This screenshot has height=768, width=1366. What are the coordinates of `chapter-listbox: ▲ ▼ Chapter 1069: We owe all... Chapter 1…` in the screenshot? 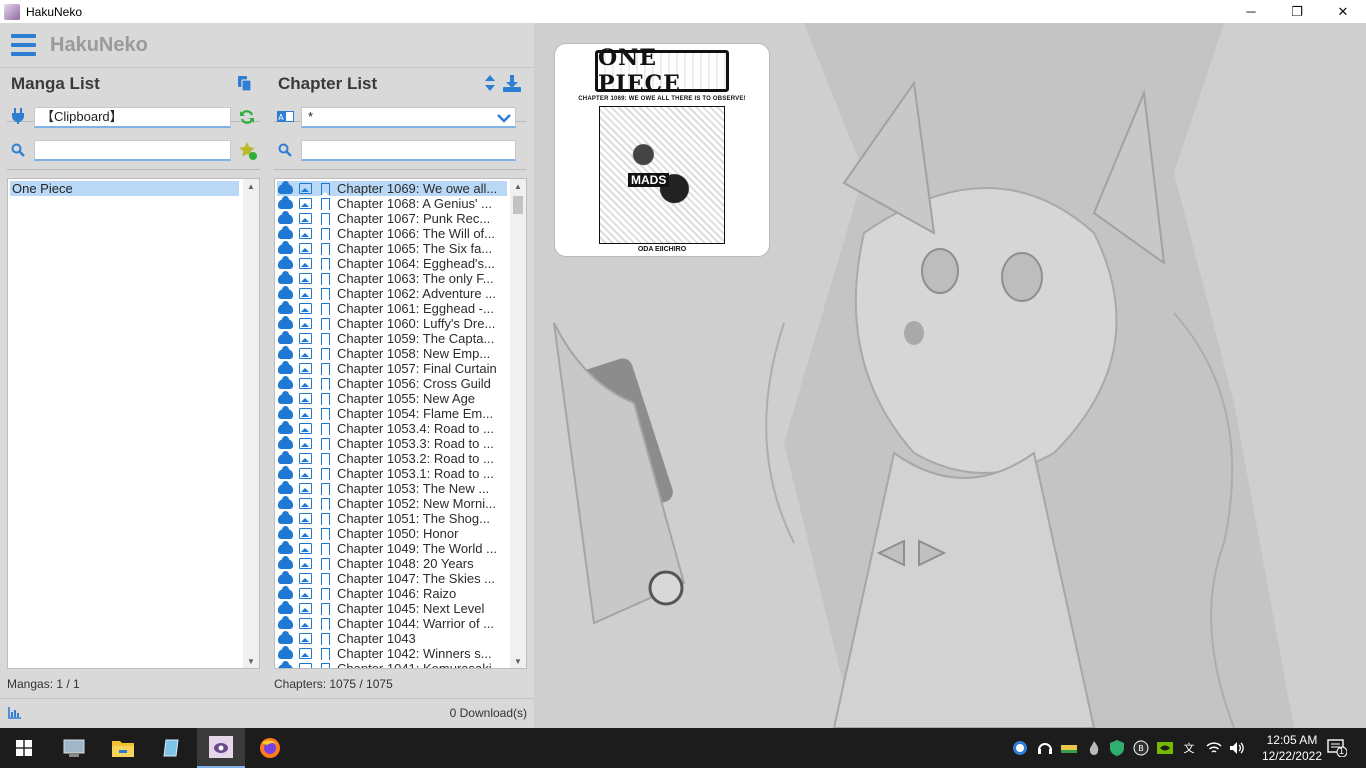 It's located at (400, 423).